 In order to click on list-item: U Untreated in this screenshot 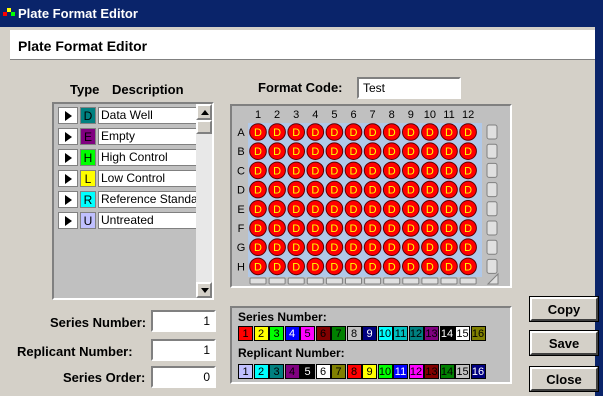, I will do `click(128, 220)`.